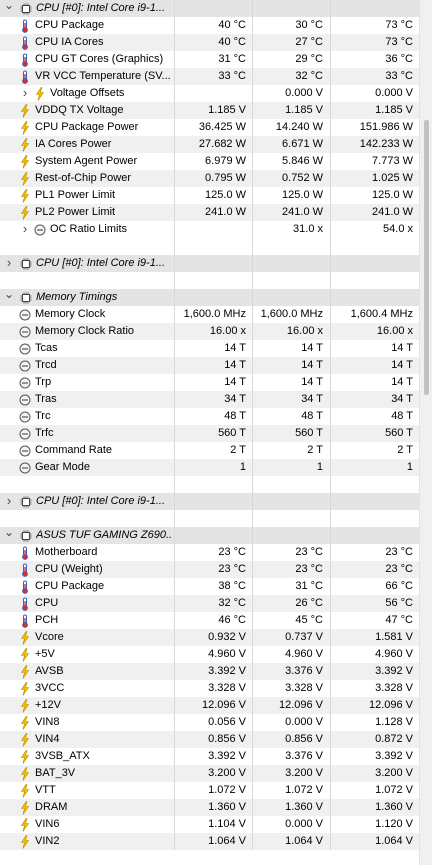 This screenshot has width=432, height=865. I want to click on sensor-row: › OC Ratio Limits 31.0 x 54.0 x, so click(209, 229).